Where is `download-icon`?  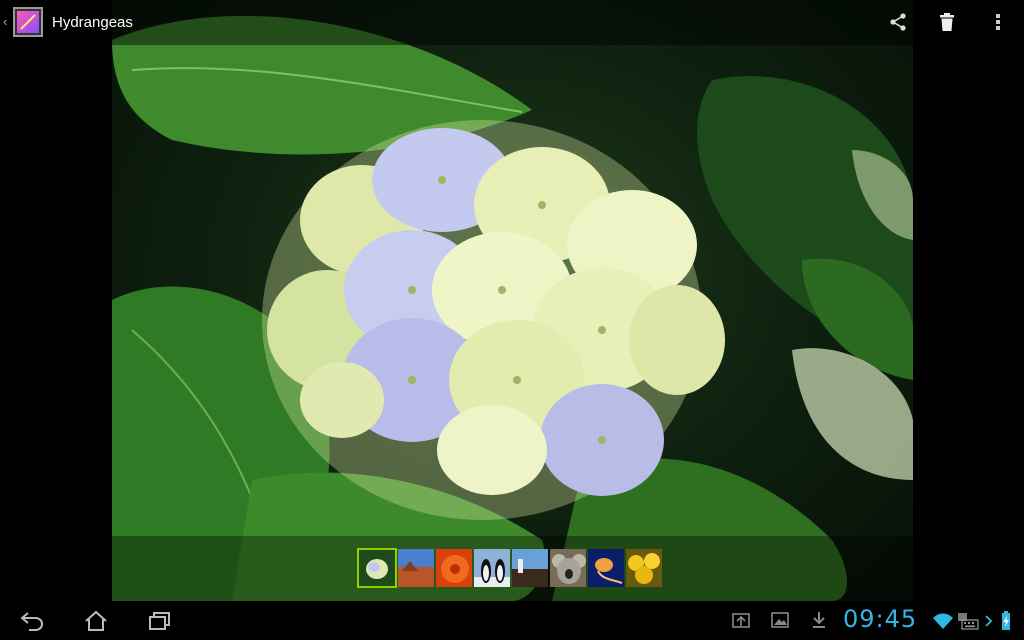 download-icon is located at coordinates (819, 620).